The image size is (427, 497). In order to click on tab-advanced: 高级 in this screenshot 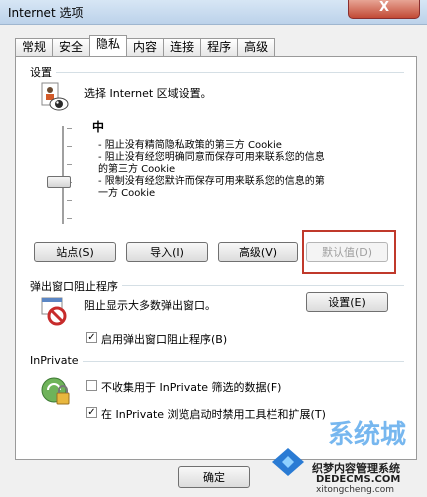, I will do `click(256, 47)`.